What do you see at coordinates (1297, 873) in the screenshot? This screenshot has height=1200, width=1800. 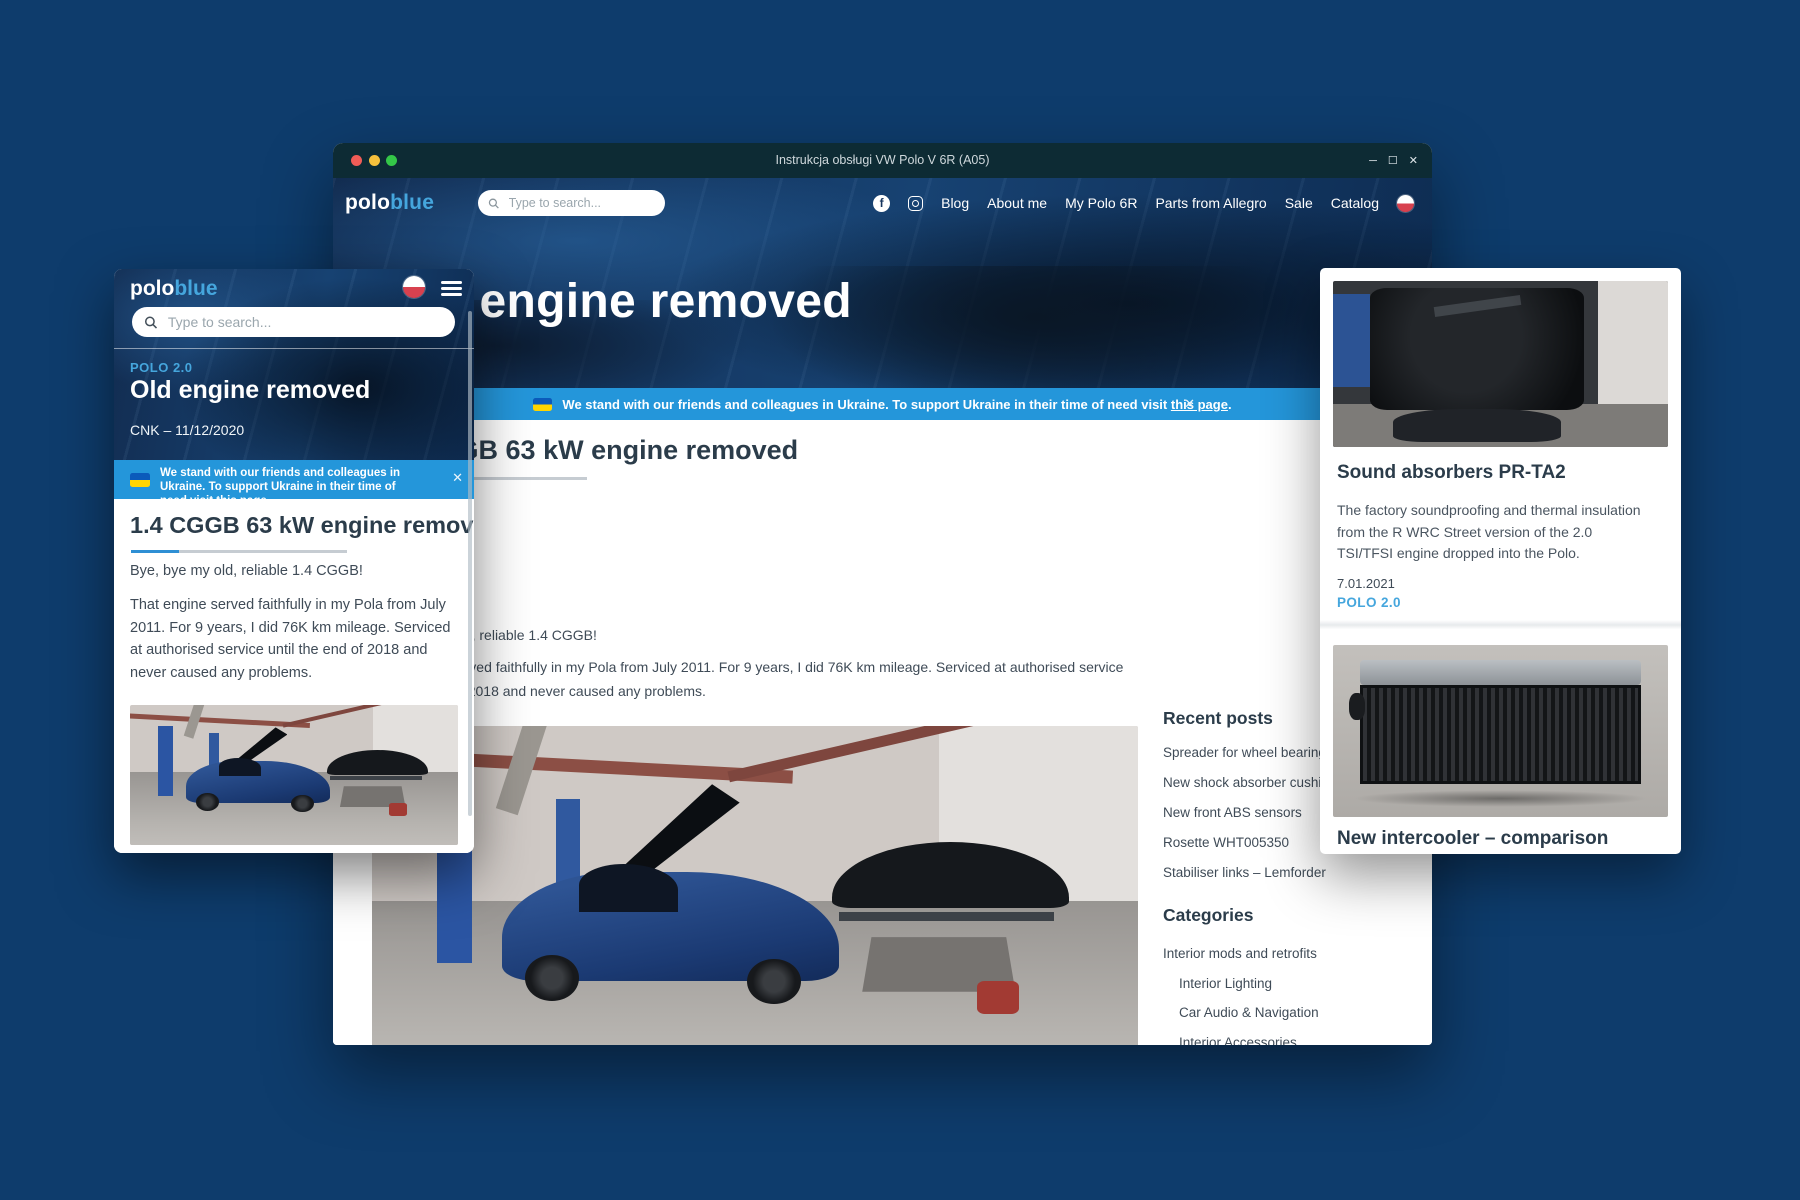 I see `recent-post-link: Stabiliser links – Lemforder` at bounding box center [1297, 873].